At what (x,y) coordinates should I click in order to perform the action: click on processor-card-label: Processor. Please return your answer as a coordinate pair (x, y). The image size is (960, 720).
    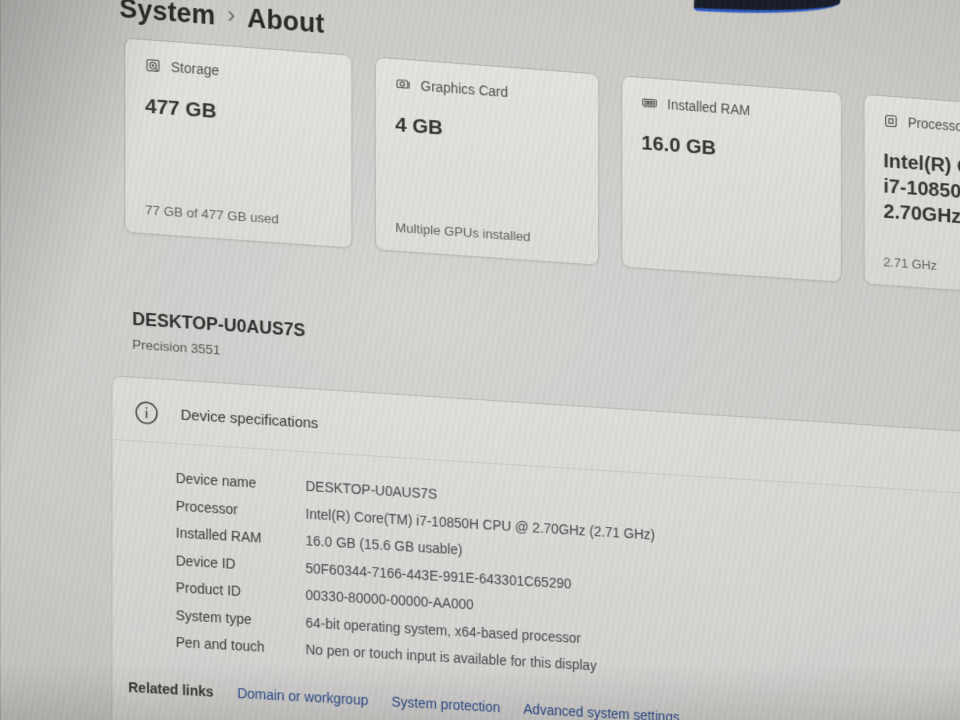
    Looking at the image, I should click on (933, 124).